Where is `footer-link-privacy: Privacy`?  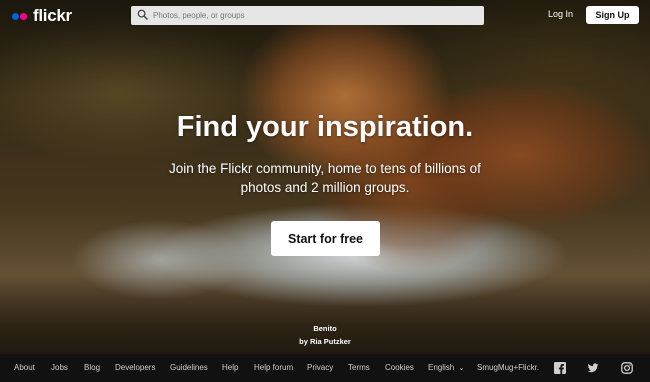
footer-link-privacy: Privacy is located at coordinates (320, 367).